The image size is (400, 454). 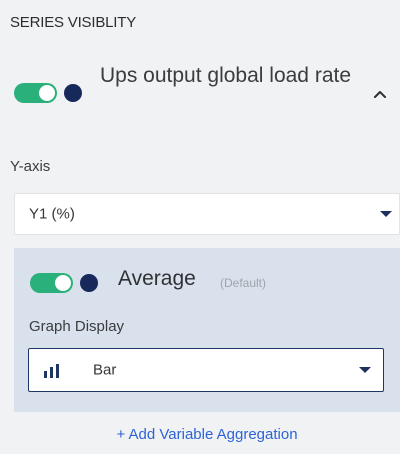 I want to click on default-tag: (Default), so click(x=243, y=283).